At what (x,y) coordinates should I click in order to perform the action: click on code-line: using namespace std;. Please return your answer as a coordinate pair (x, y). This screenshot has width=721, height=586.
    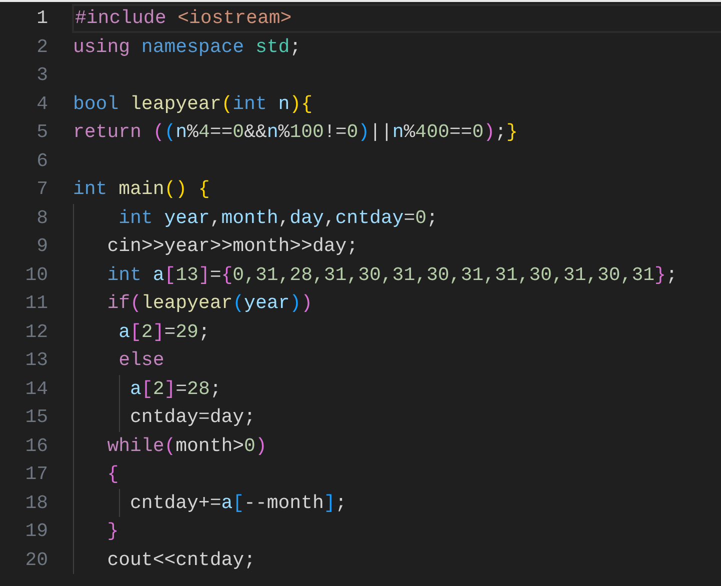
    Looking at the image, I should click on (187, 47).